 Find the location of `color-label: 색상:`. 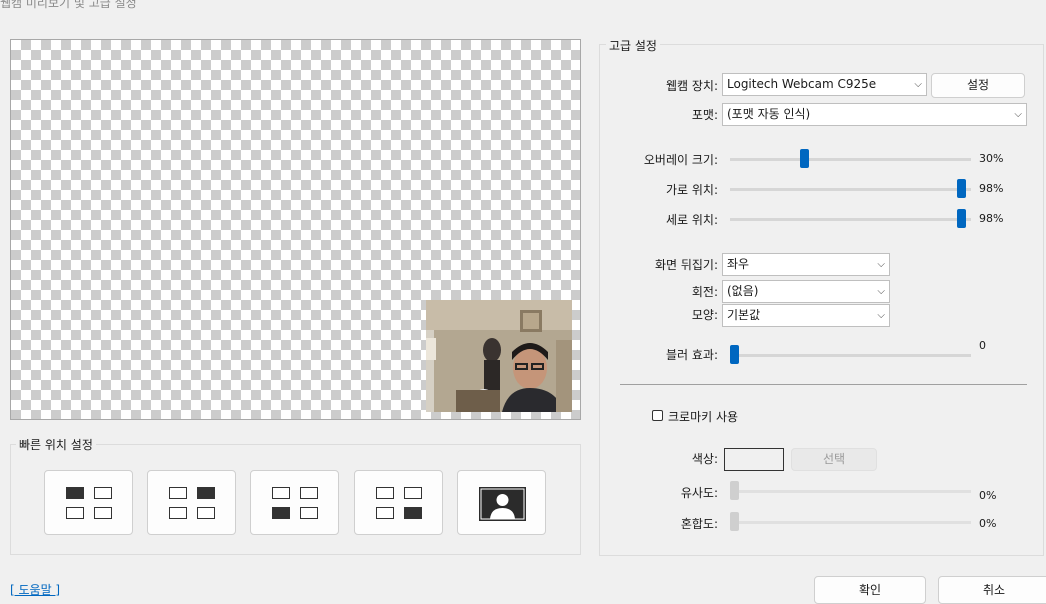

color-label: 색상: is located at coordinates (704, 459).